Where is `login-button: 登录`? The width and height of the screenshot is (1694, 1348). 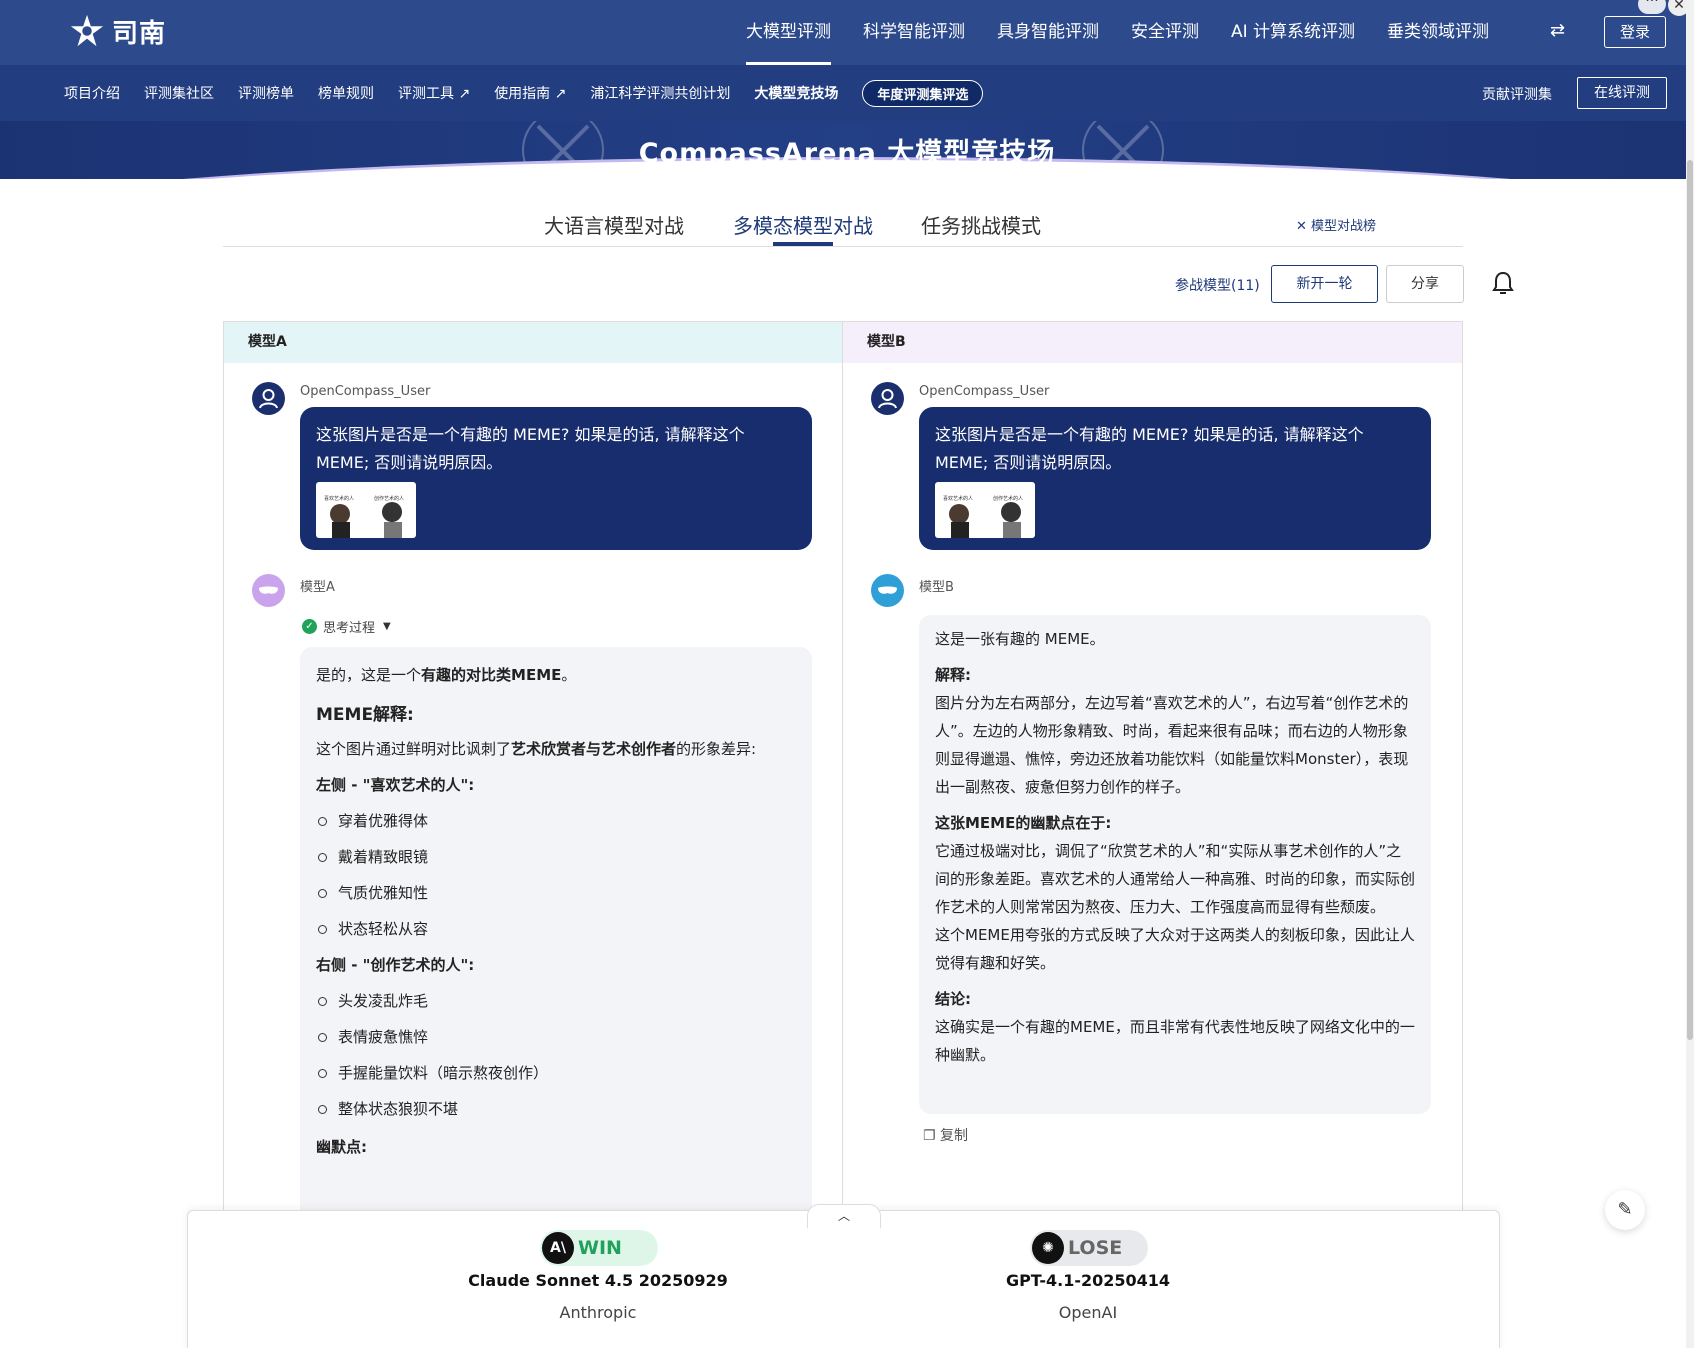 login-button: 登录 is located at coordinates (1635, 32).